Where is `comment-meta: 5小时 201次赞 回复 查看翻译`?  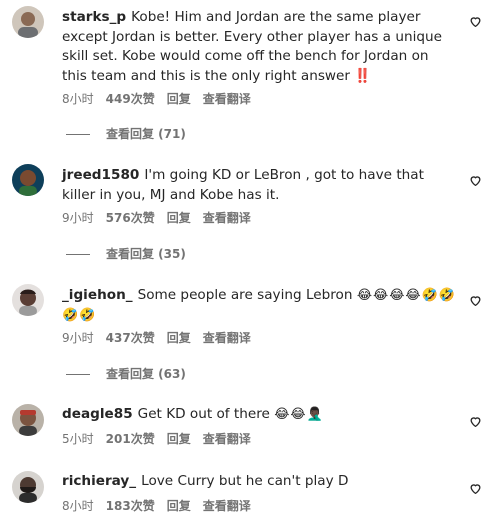
comment-meta: 5小时 201次赞 回复 查看翻译 is located at coordinates (156, 439).